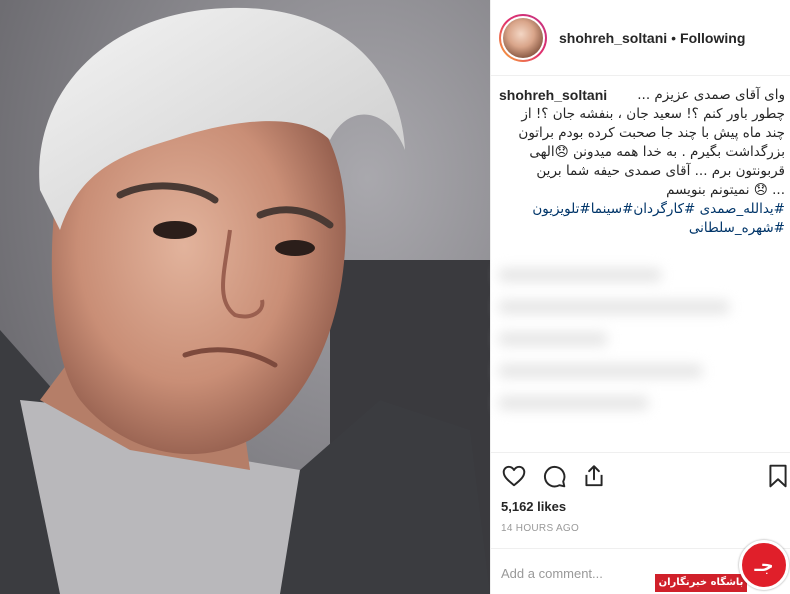 This screenshot has width=790, height=594. I want to click on following-button: Following, so click(712, 38).